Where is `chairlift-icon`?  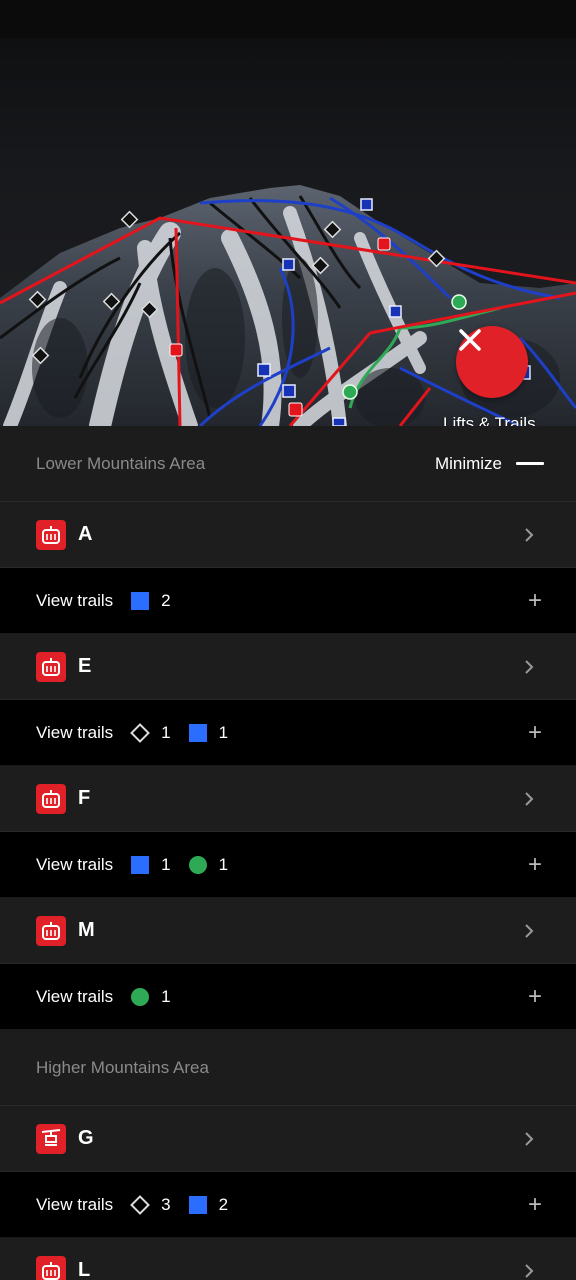
chairlift-icon is located at coordinates (51, 1138).